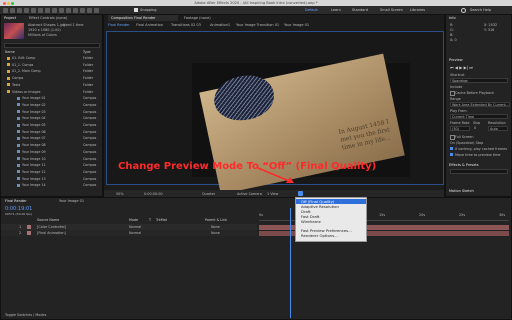 Image resolution: width=512 pixels, height=320 pixels. Describe the element at coordinates (25, 315) in the screenshot. I see `toggle-switches-modes: Toggle Switches / Modes` at that location.